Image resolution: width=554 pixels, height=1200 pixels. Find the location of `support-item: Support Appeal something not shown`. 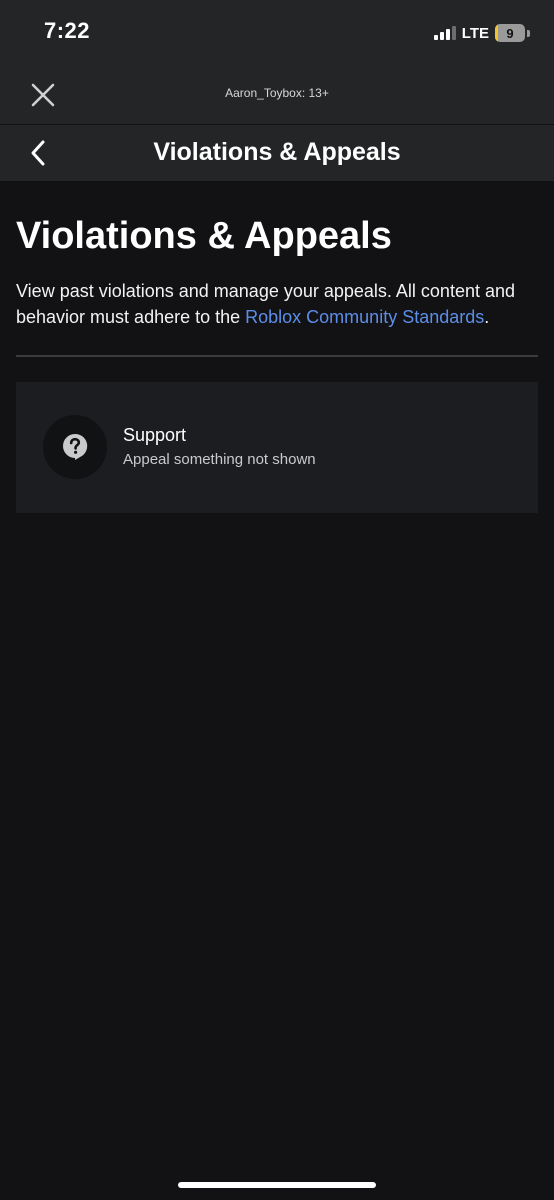

support-item: Support Appeal something not shown is located at coordinates (277, 447).